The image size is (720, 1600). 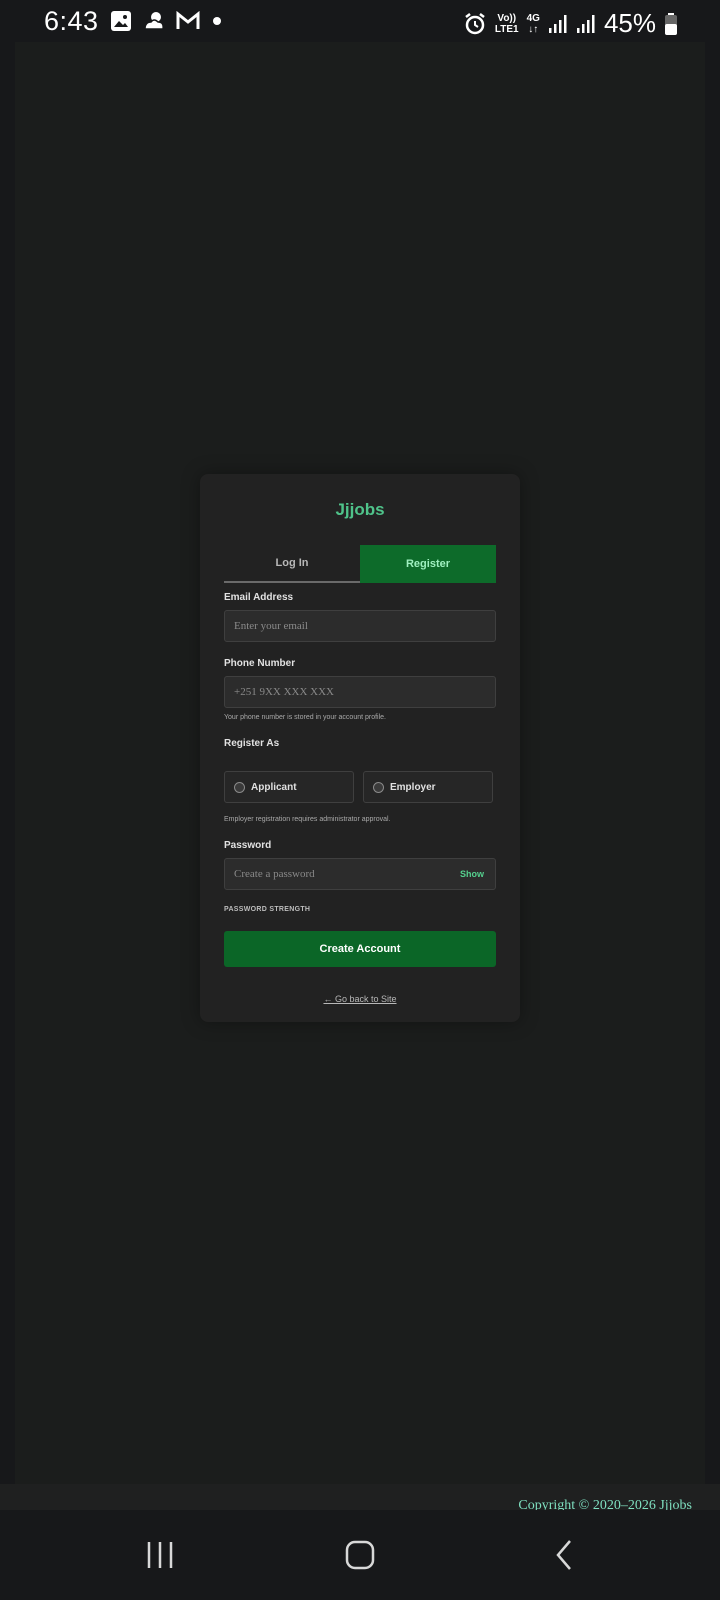 I want to click on gallery-icon, so click(x=121, y=21).